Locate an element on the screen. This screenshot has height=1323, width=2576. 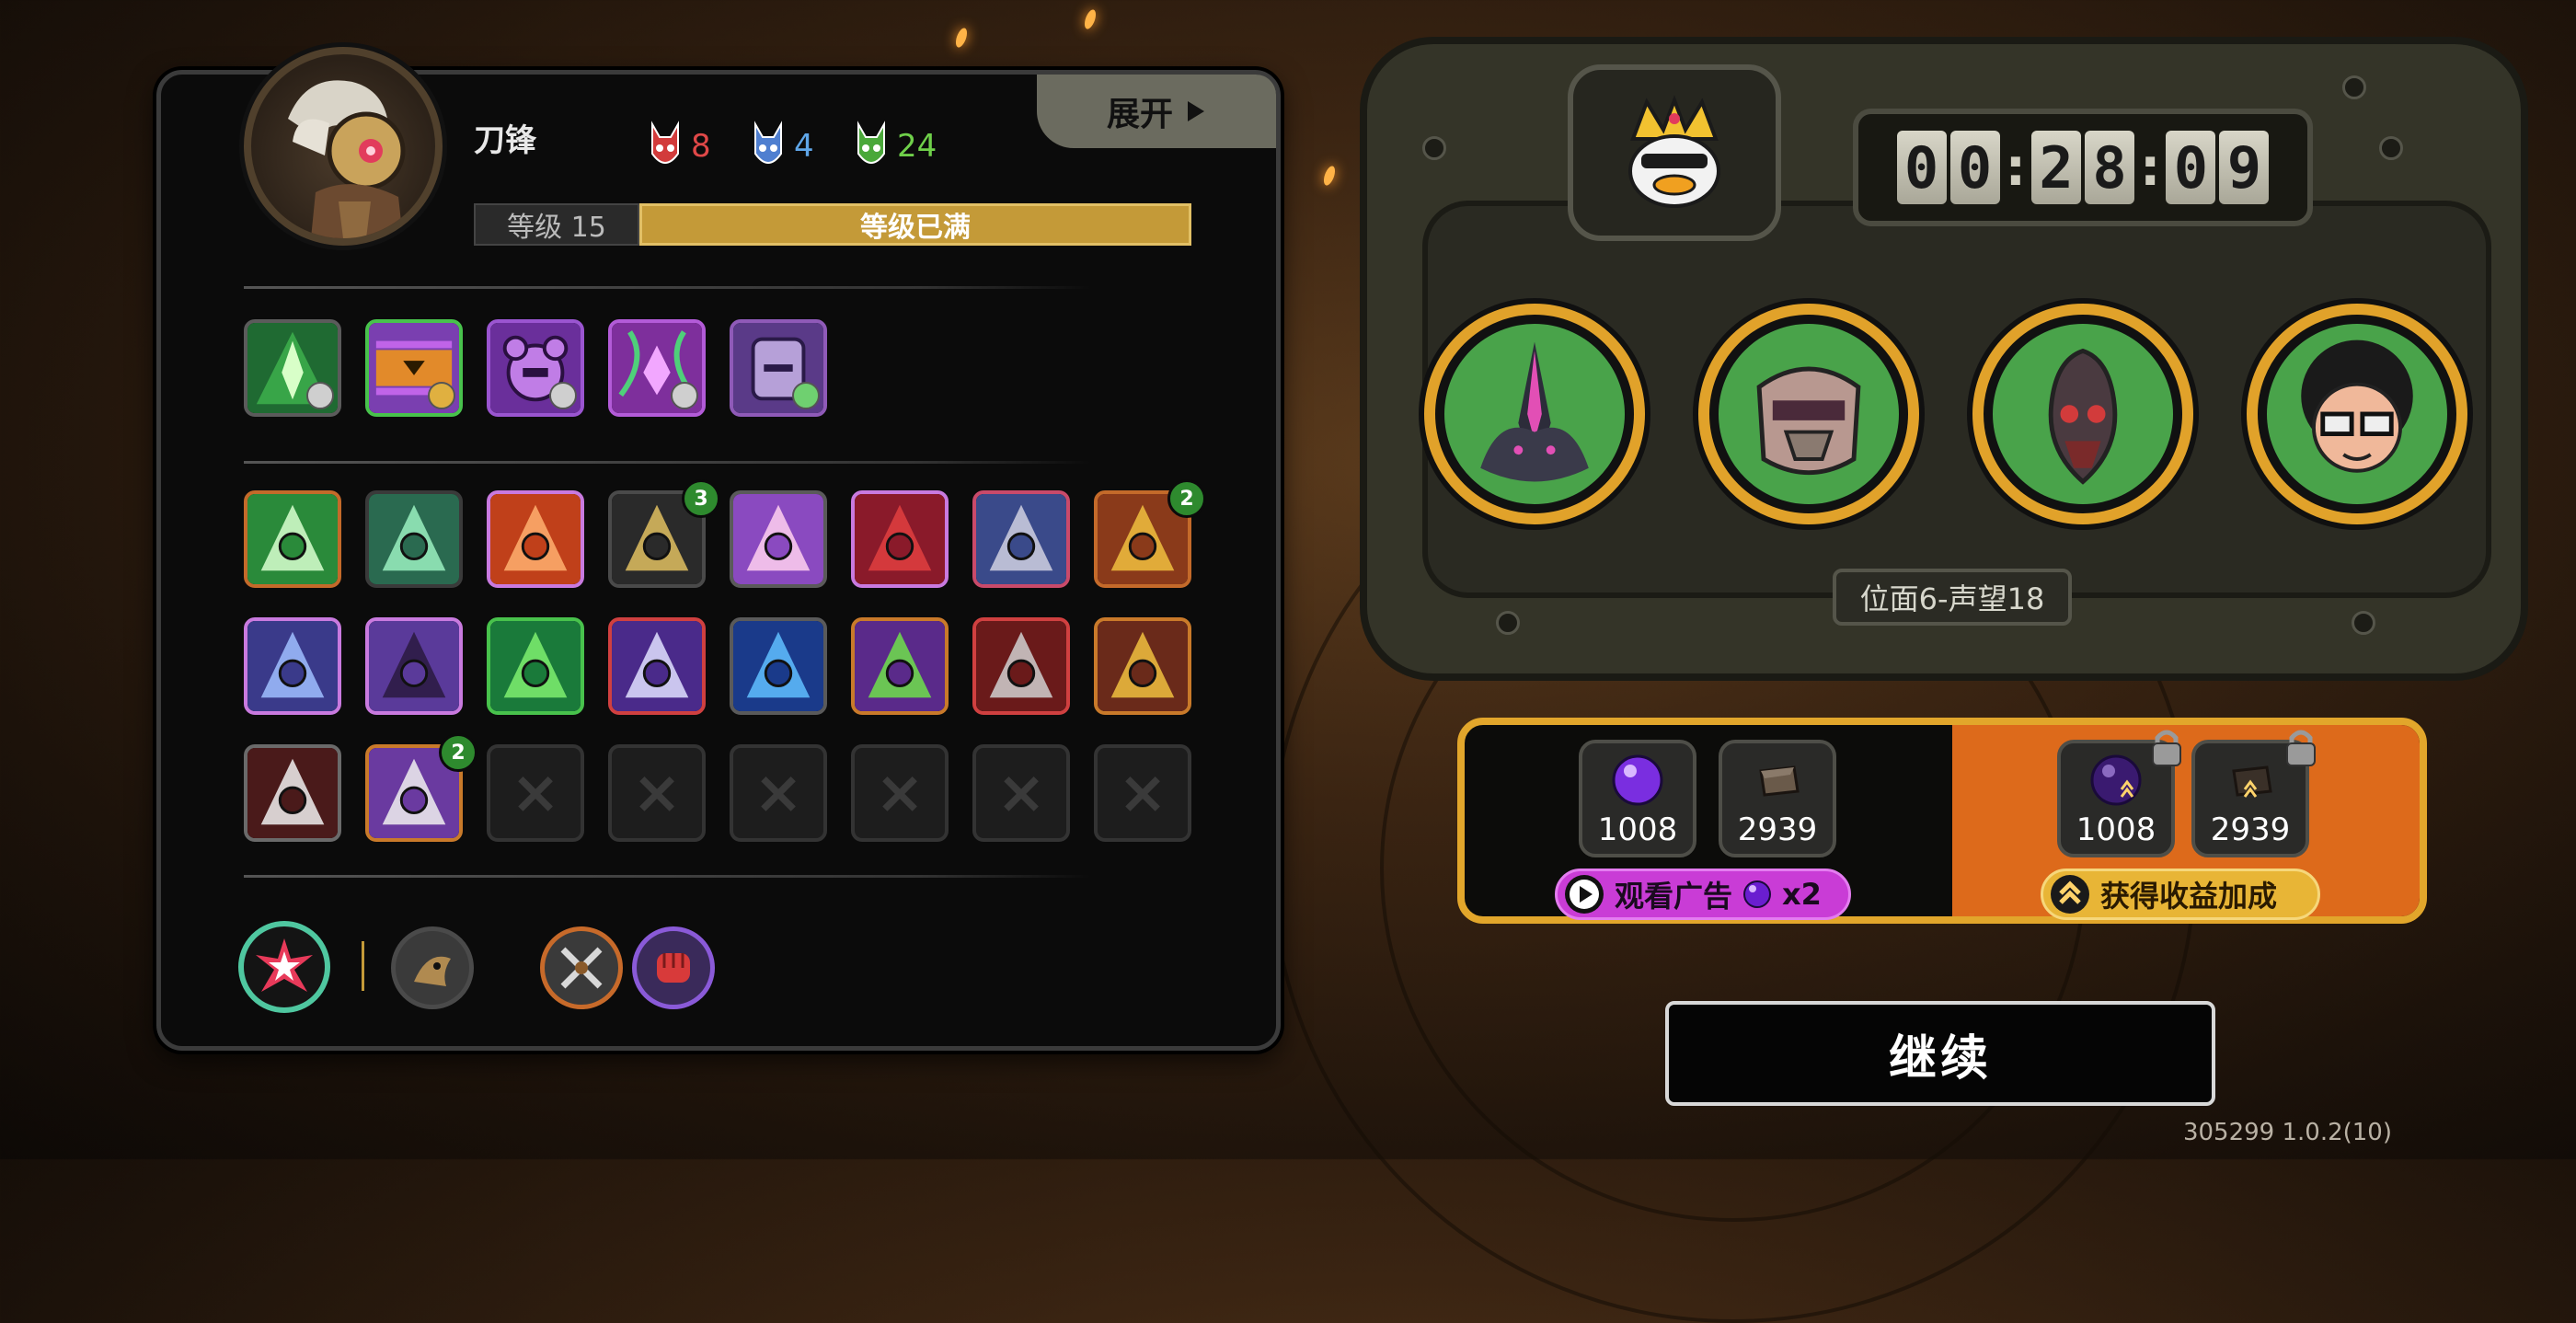
crossed-swords-cat-icon is located at coordinates (657, 666).